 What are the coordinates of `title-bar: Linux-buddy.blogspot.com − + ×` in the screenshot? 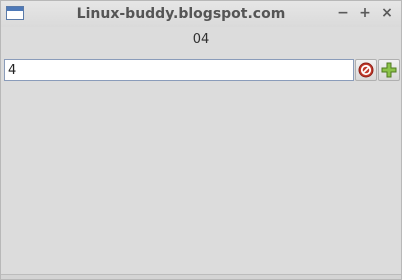 It's located at (201, 14).